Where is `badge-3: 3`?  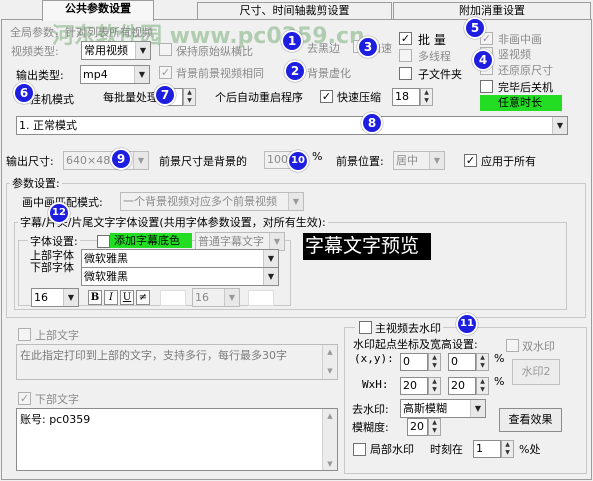 badge-3: 3 is located at coordinates (368, 47).